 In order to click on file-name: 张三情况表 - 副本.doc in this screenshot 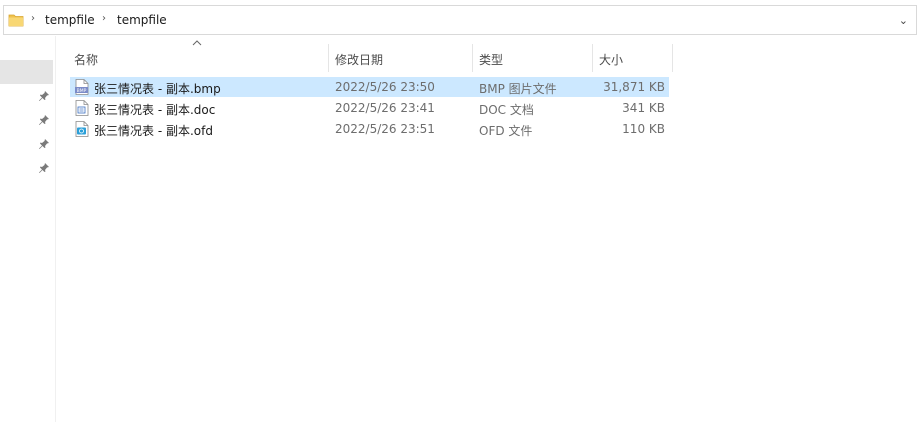, I will do `click(155, 110)`.